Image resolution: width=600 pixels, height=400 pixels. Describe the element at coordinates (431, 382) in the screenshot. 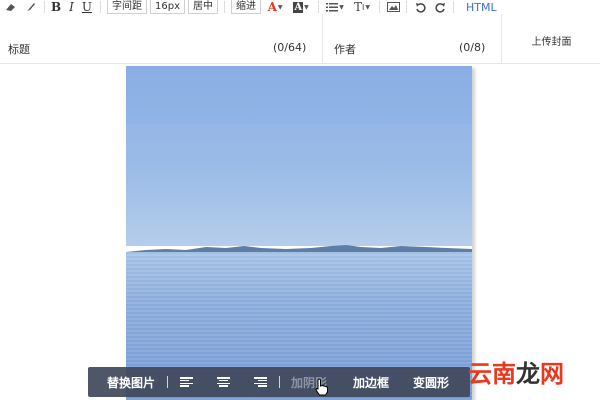

I see `make-round-button: 变圆形` at that location.